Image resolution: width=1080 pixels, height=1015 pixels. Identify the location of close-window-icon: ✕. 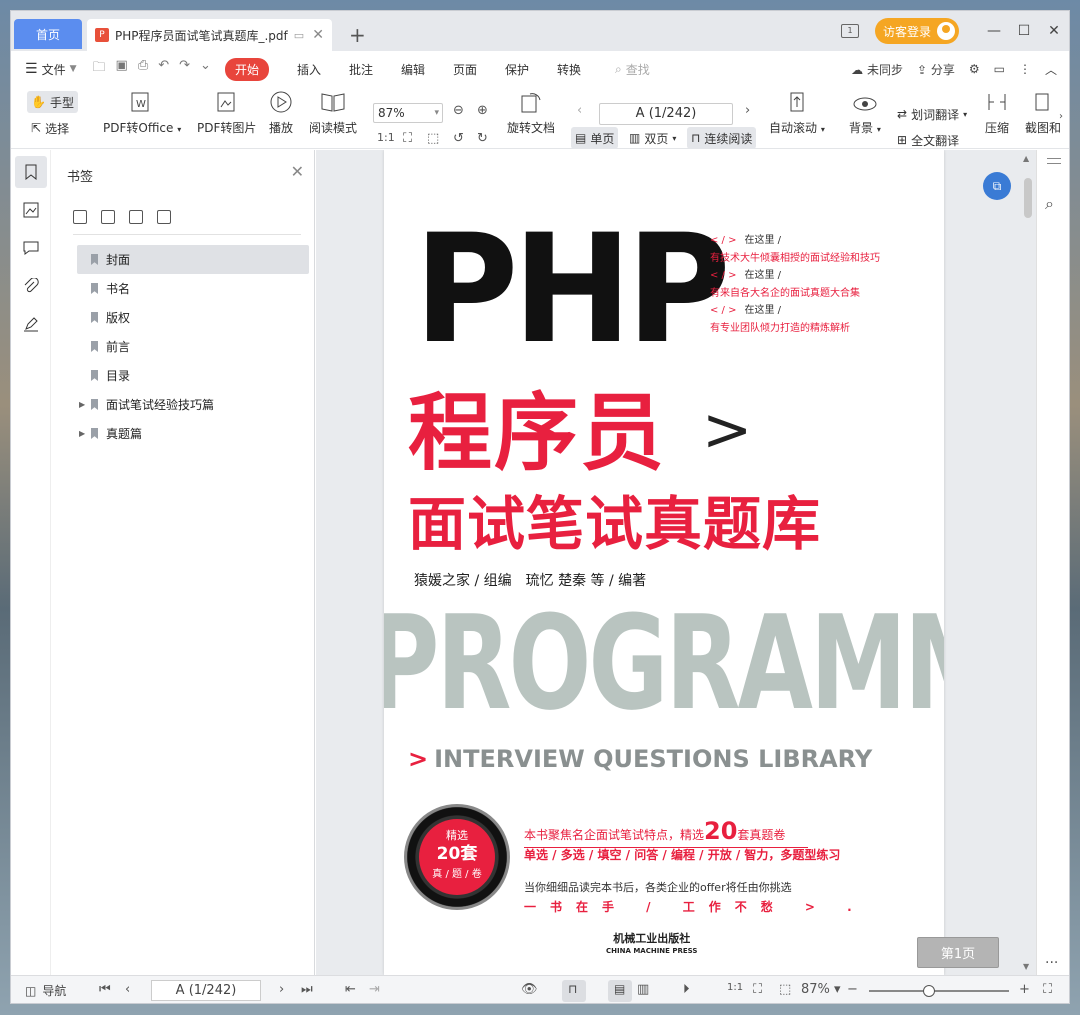
(1054, 31).